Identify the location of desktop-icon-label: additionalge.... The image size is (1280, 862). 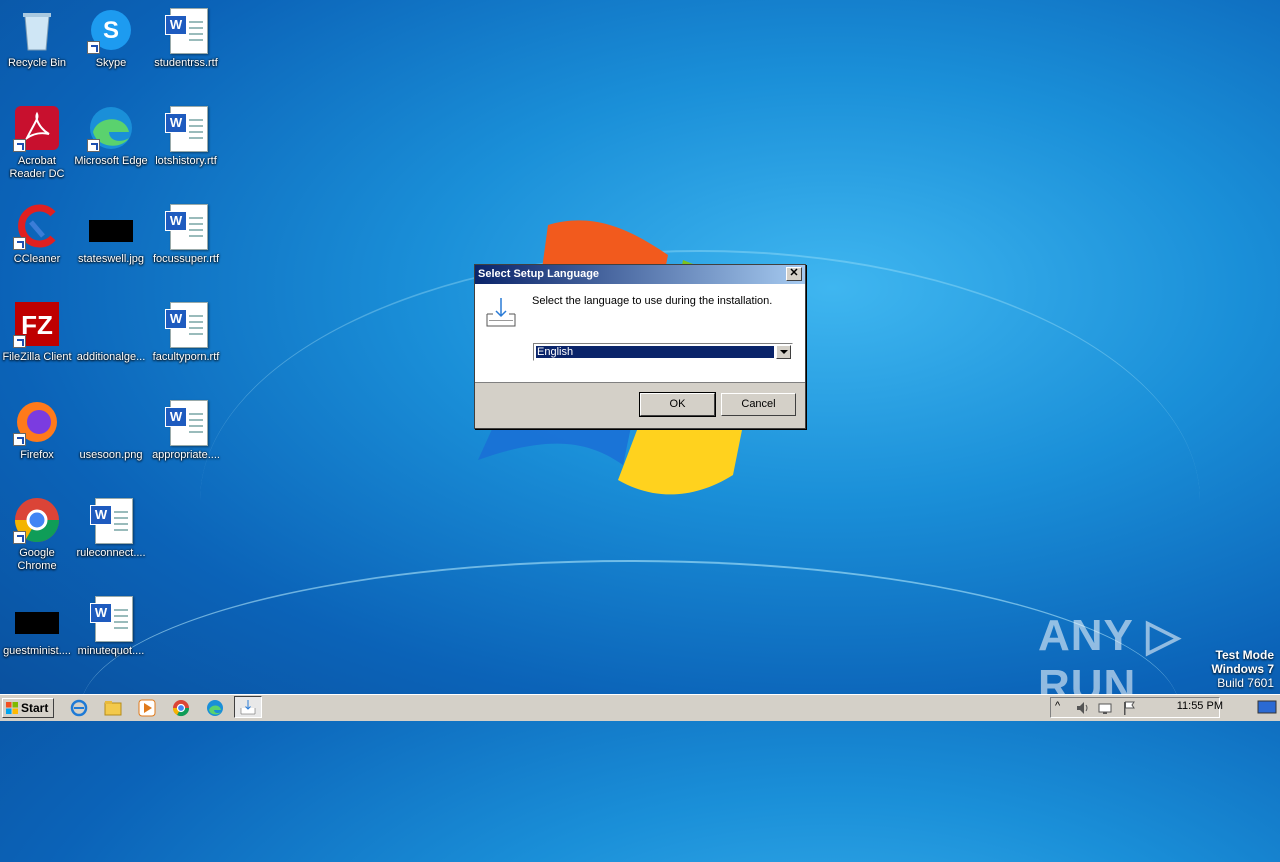
(111, 357).